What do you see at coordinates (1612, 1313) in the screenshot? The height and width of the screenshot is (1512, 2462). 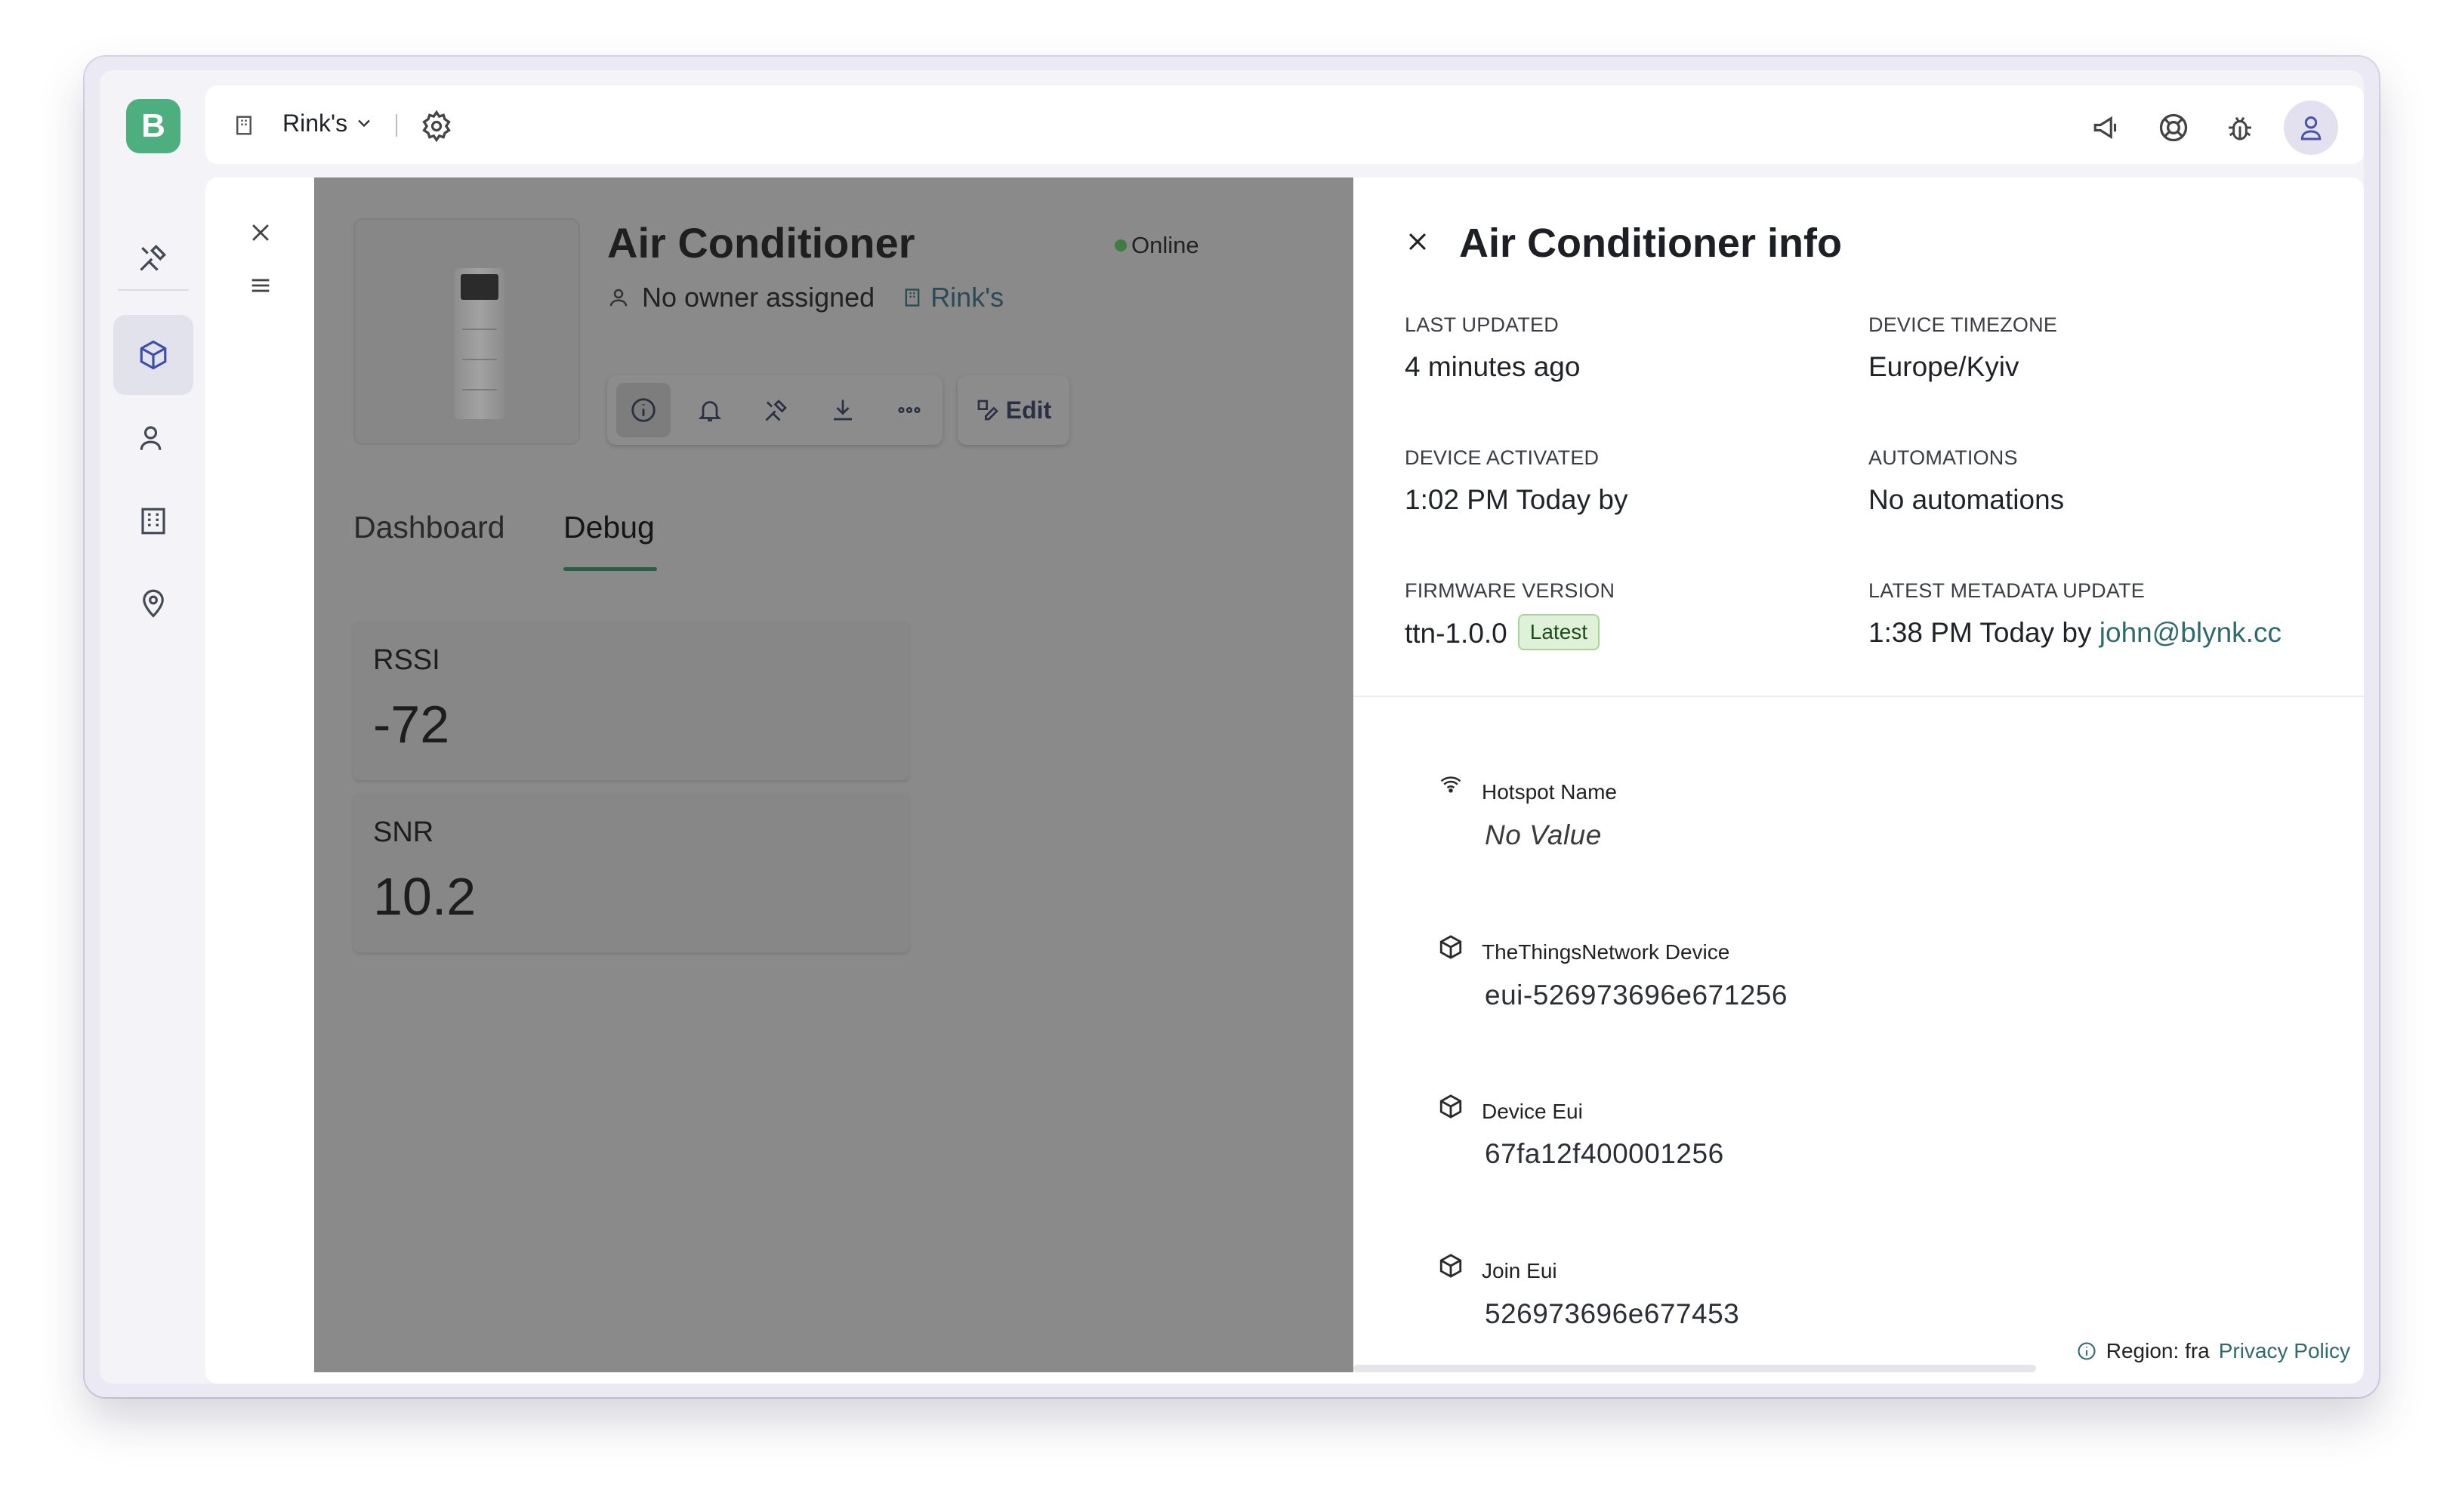 I see `datastream-value: 526973696e677453` at bounding box center [1612, 1313].